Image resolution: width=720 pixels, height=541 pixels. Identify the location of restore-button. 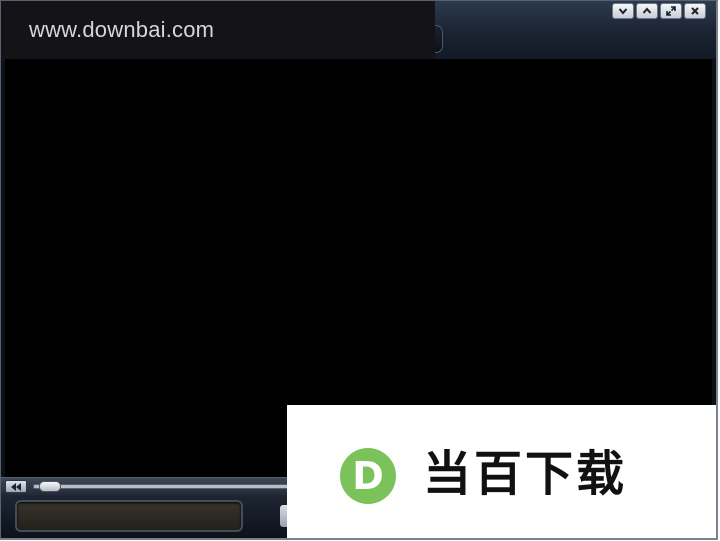
(647, 11).